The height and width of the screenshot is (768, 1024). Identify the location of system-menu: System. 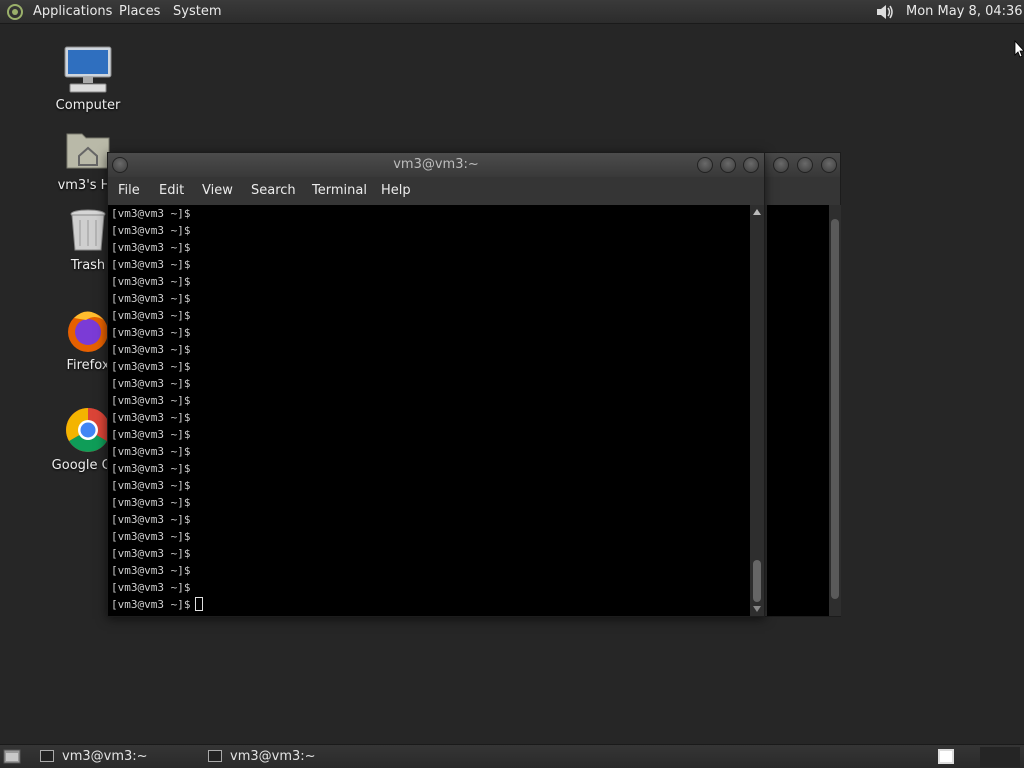
(197, 12).